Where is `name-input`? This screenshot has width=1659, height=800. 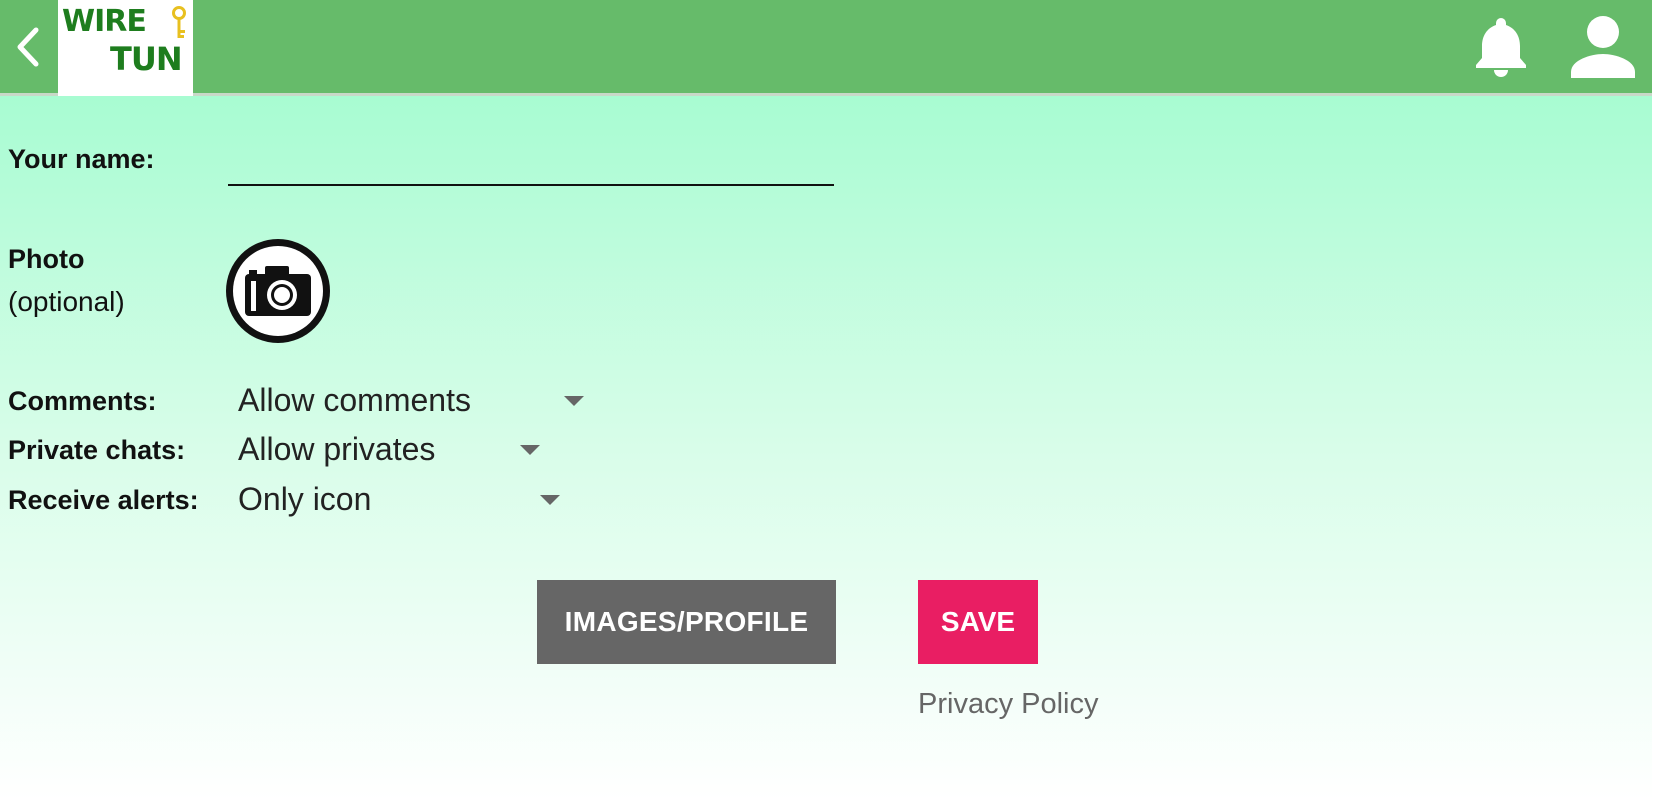
name-input is located at coordinates (531, 166).